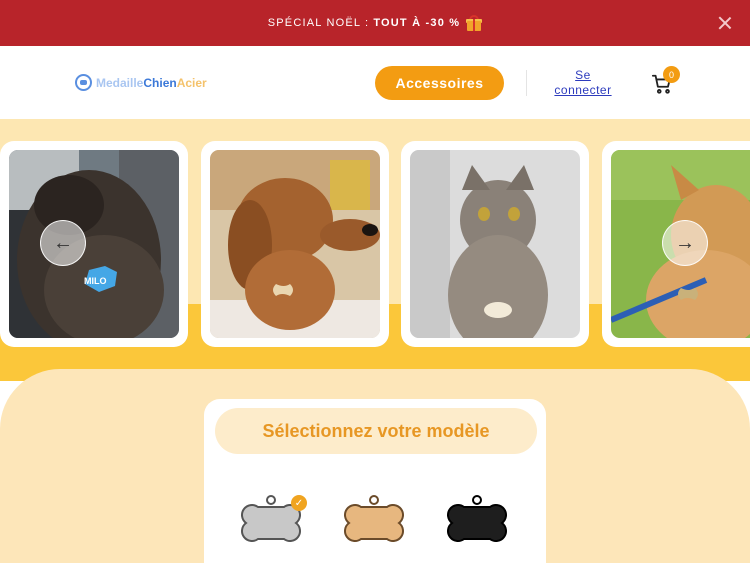 The width and height of the screenshot is (750, 563). I want to click on site-logo: Medaille Chien Acier, so click(141, 82).